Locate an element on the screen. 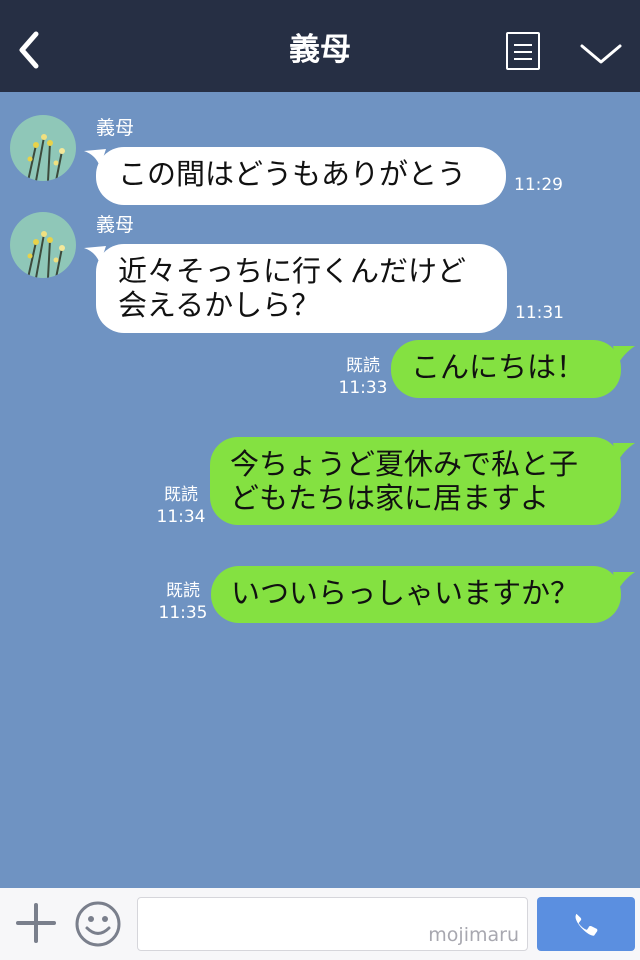  emoji-button is located at coordinates (98, 924).